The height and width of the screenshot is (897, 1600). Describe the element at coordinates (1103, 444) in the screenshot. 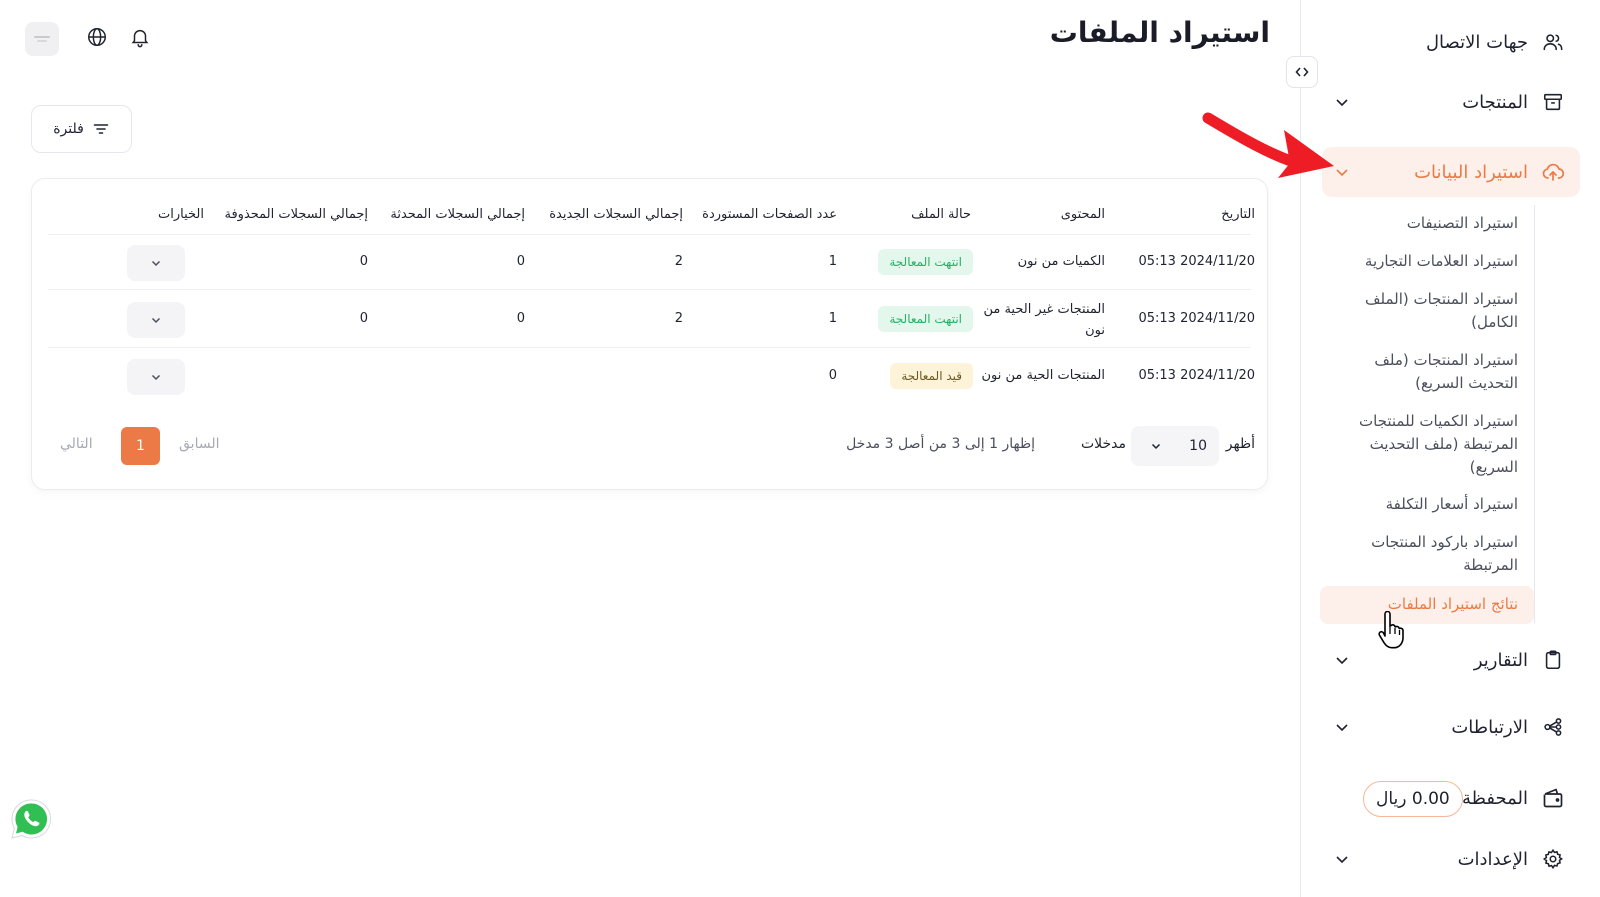

I see `entries-label: مدخلات` at that location.